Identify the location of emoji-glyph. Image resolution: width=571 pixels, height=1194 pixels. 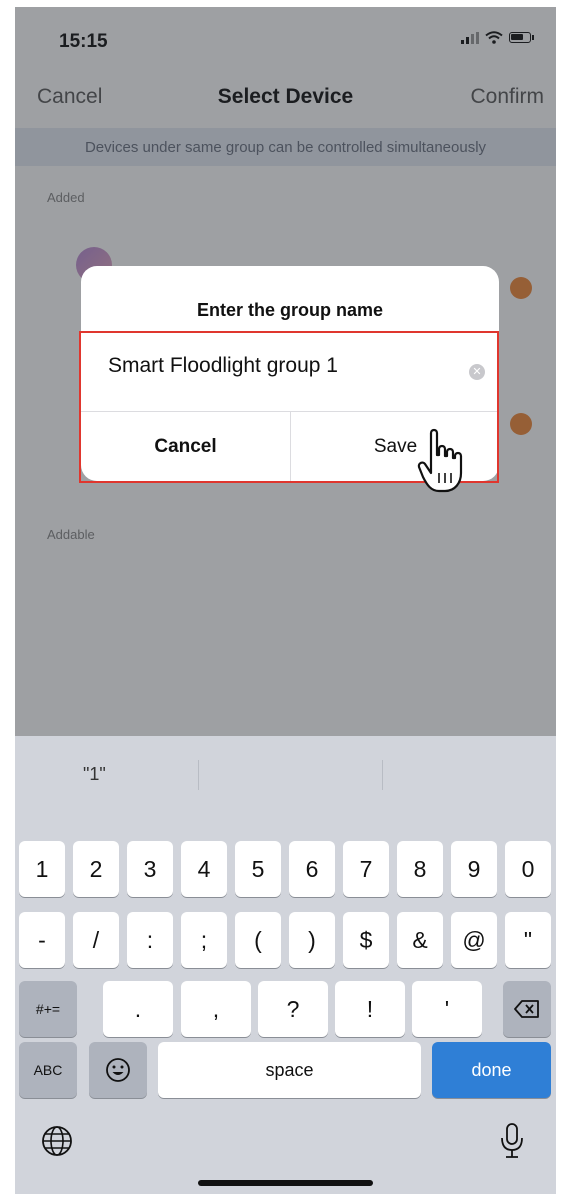
(118, 1070).